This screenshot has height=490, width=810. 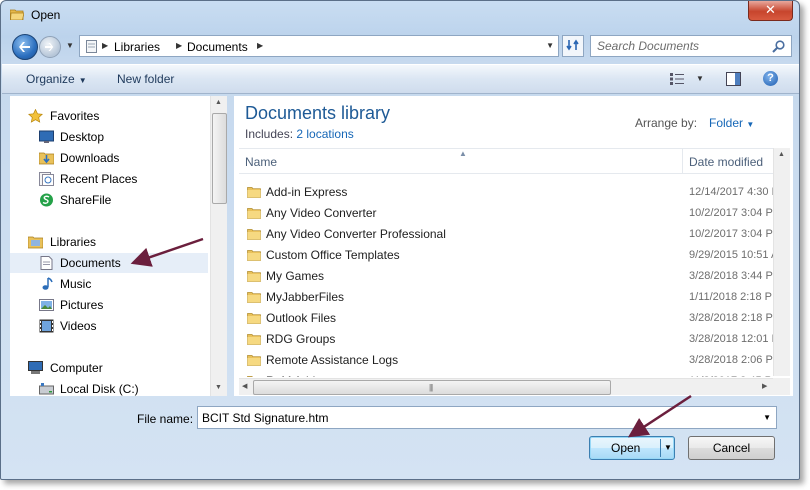 I want to click on file-name: Custom Office Templates, so click(x=333, y=255).